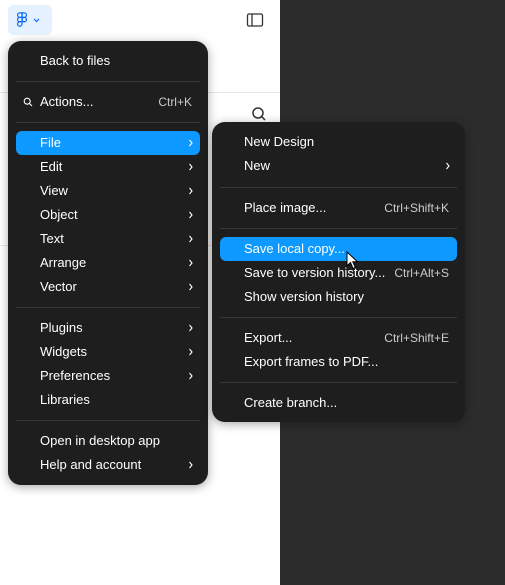 The height and width of the screenshot is (585, 505). What do you see at coordinates (175, 102) in the screenshot?
I see `shortcut-label: Ctrl+K` at bounding box center [175, 102].